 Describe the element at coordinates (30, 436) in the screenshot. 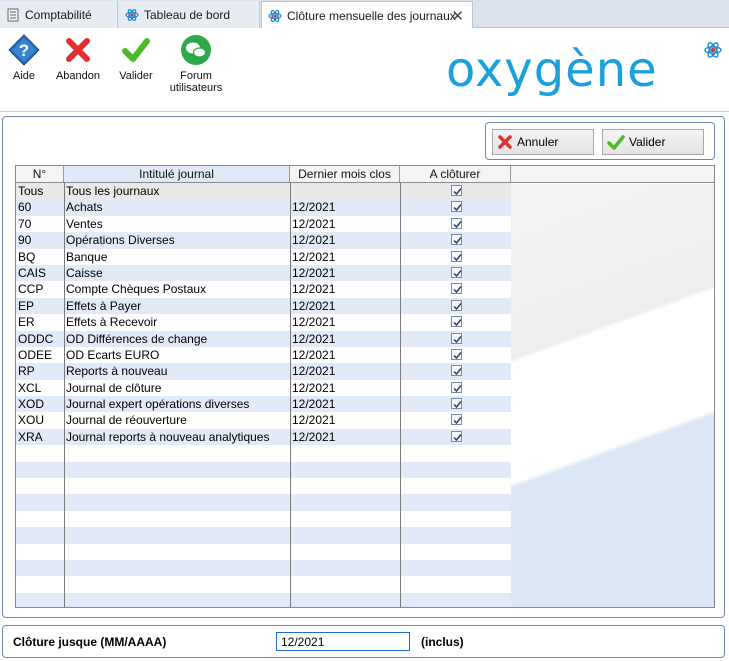

I see `journal-code: XRA` at that location.